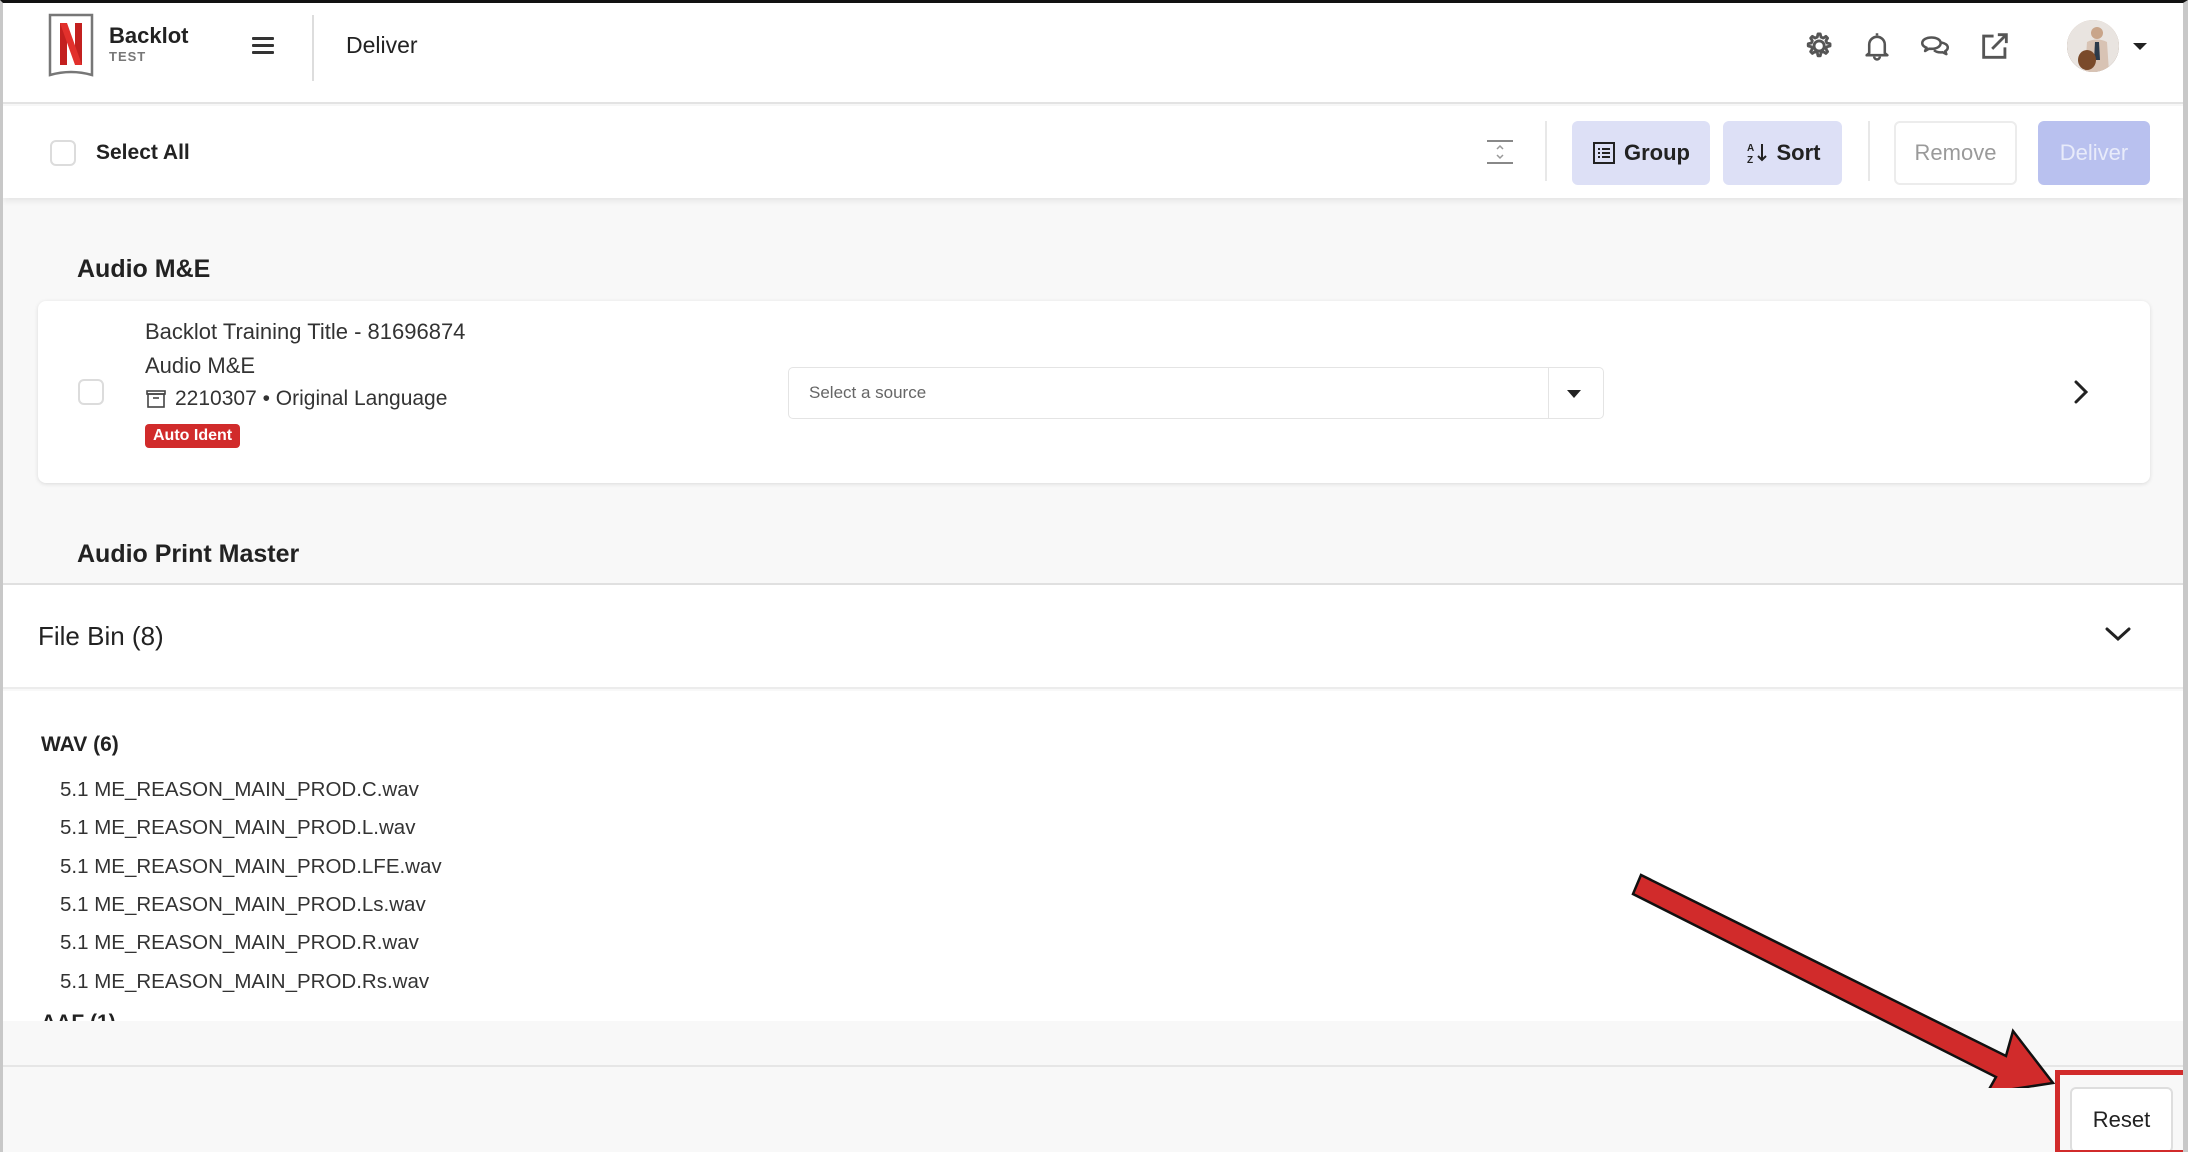  I want to click on item-checkbox, so click(91, 392).